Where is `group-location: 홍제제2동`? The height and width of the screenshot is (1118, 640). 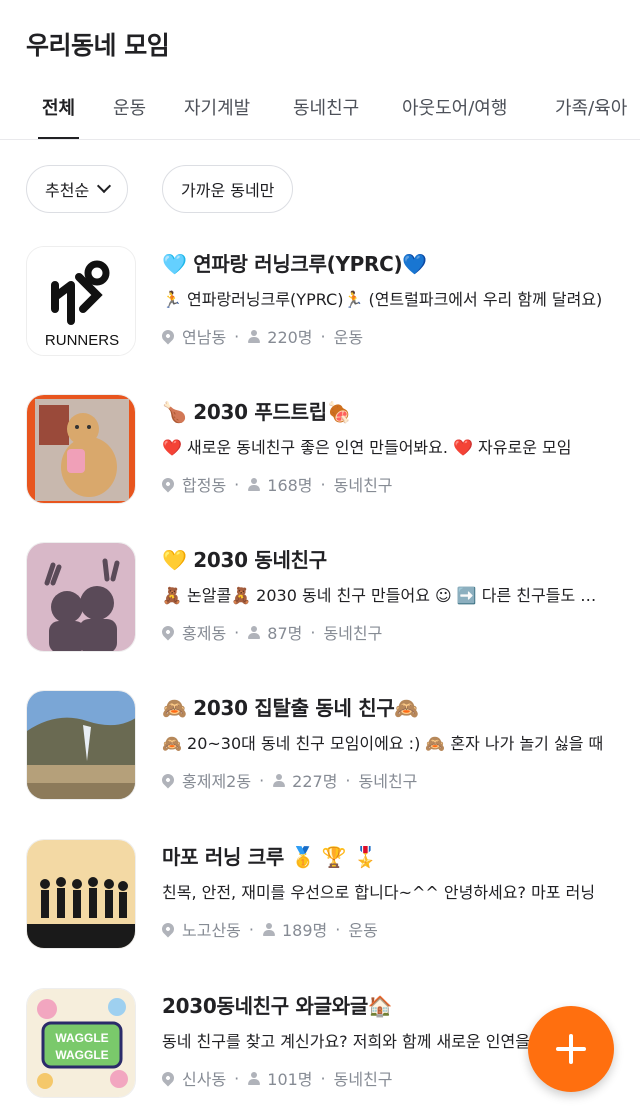
group-location: 홍제제2동 is located at coordinates (217, 781).